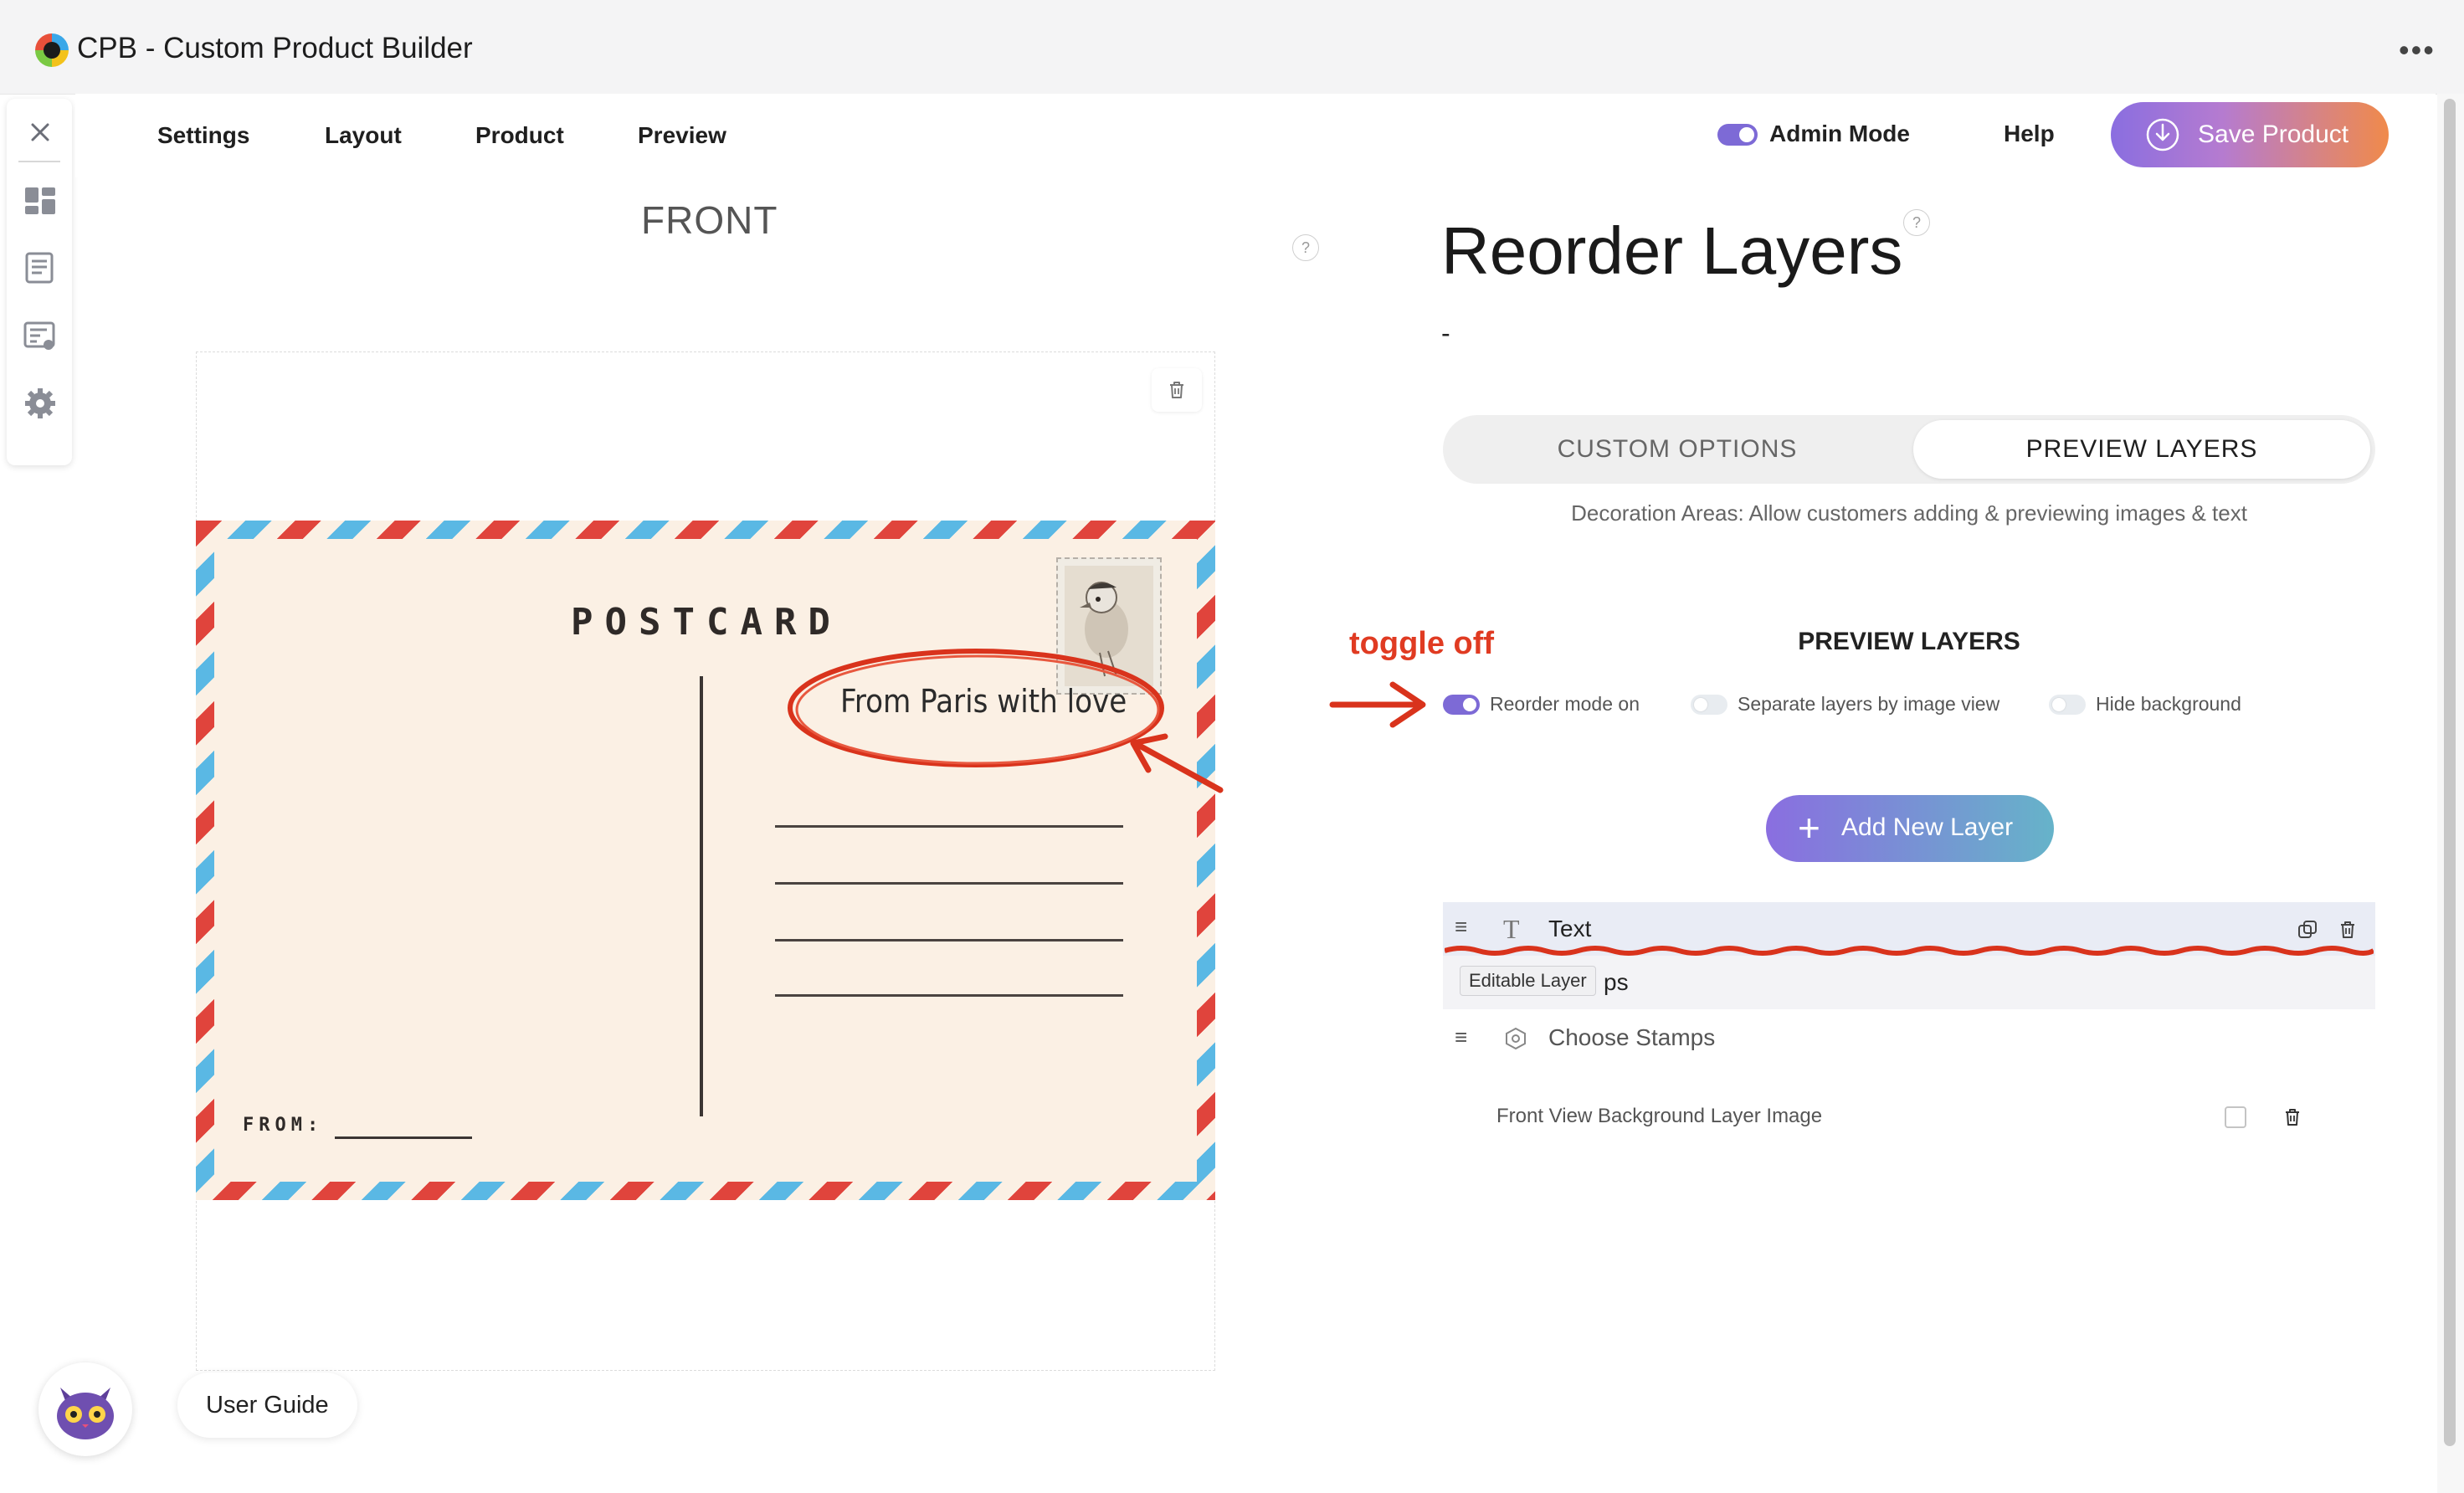 This screenshot has width=2464, height=1493. Describe the element at coordinates (1632, 1037) in the screenshot. I see `layer-name: Choose Stamps` at that location.